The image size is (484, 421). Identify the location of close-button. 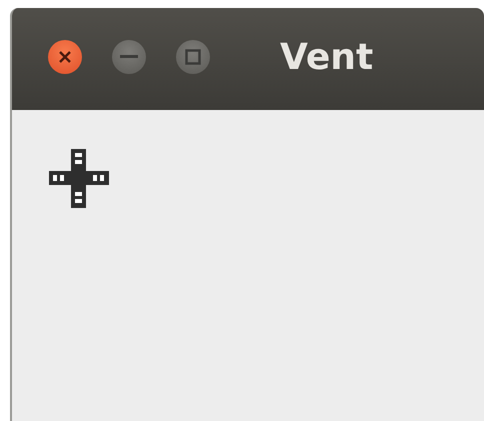
(65, 57).